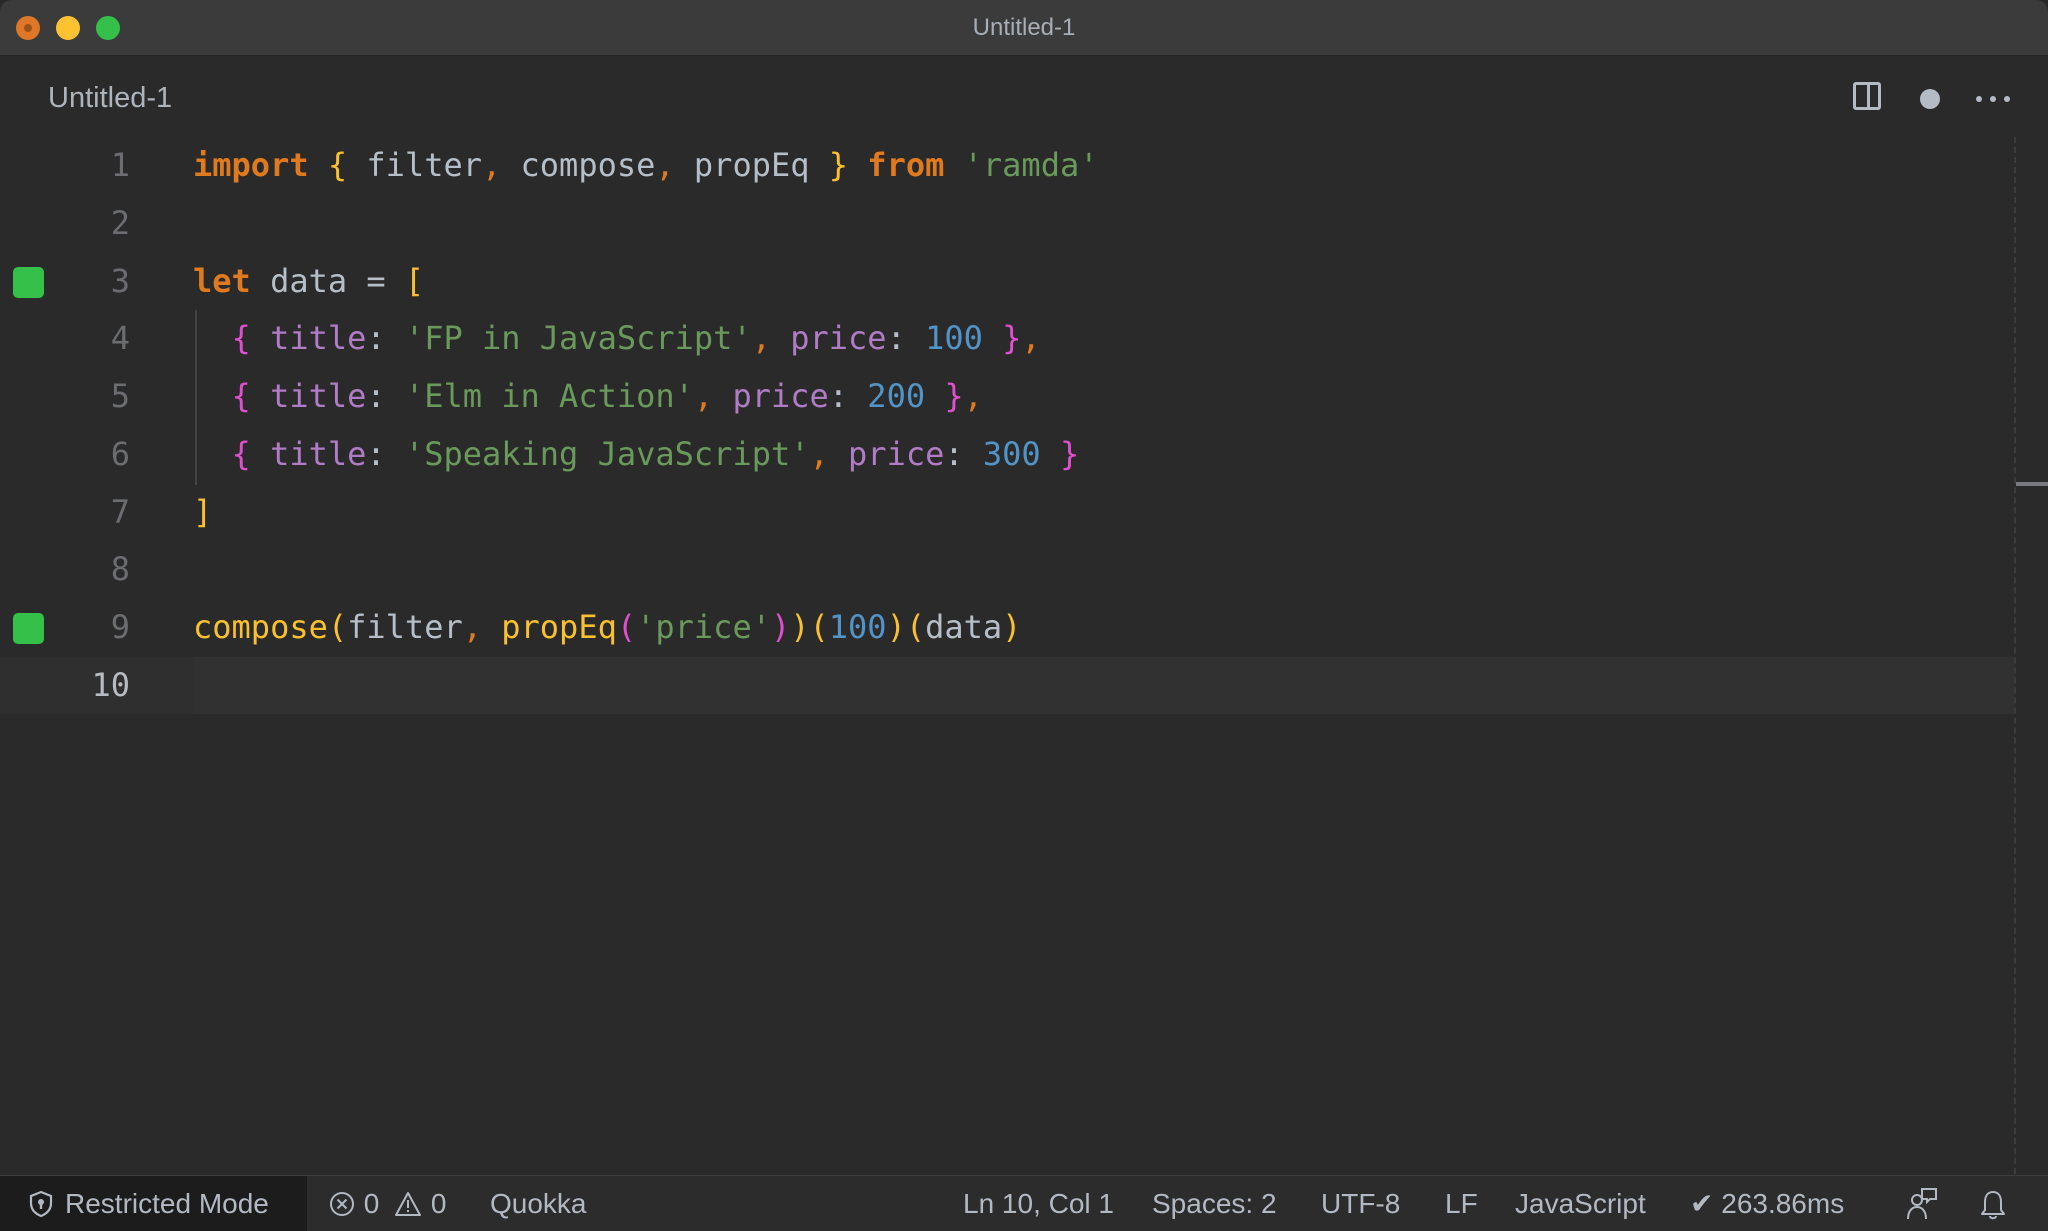 The image size is (2048, 1231). I want to click on code-token-kw: from, so click(906, 165).